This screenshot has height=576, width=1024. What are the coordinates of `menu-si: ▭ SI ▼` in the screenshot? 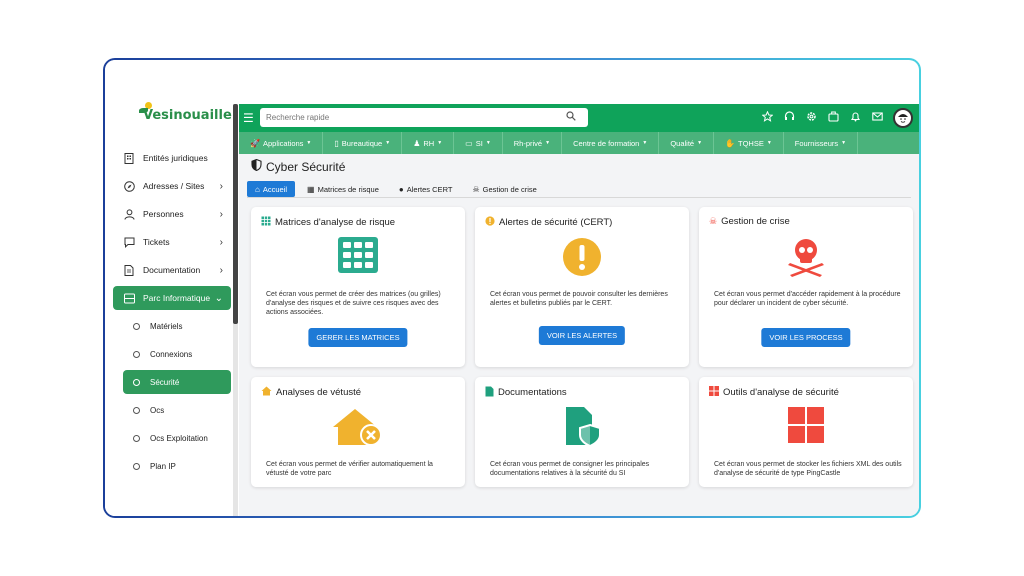 It's located at (478, 143).